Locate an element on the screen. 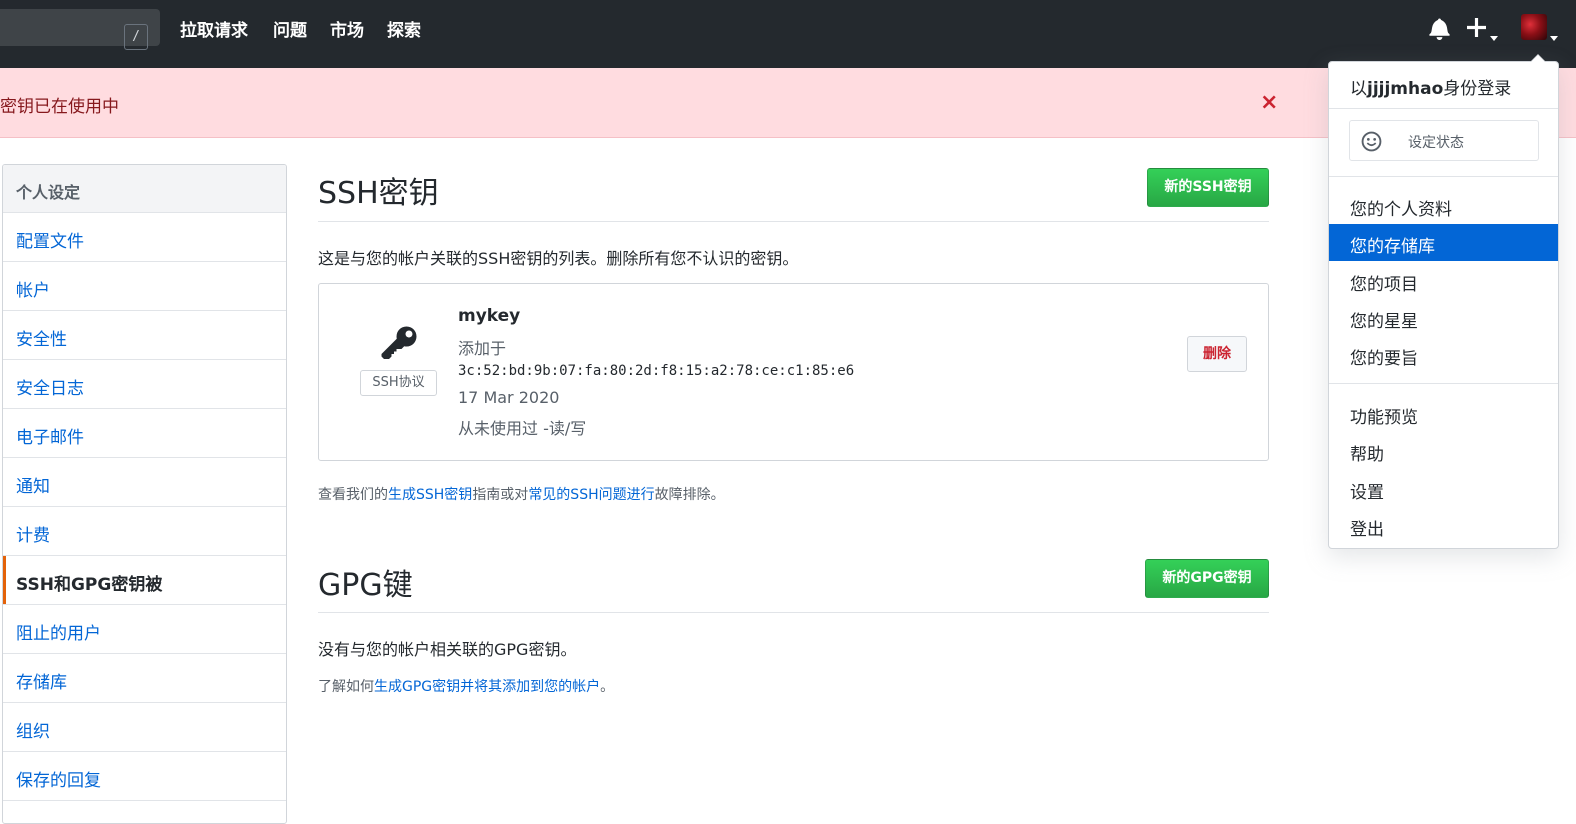 This screenshot has width=1576, height=824. gpg-help-text: 了解如何生成GPG密钥并将其添加到您的帐户。 is located at coordinates (466, 686).